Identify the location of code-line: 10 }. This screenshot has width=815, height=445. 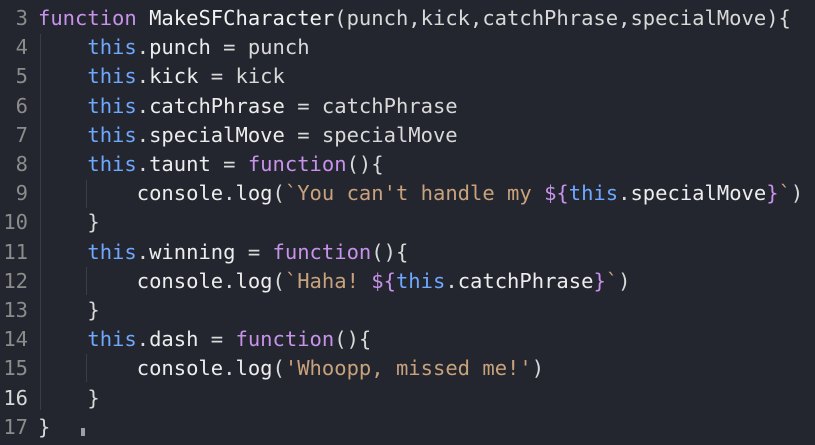
(407, 222).